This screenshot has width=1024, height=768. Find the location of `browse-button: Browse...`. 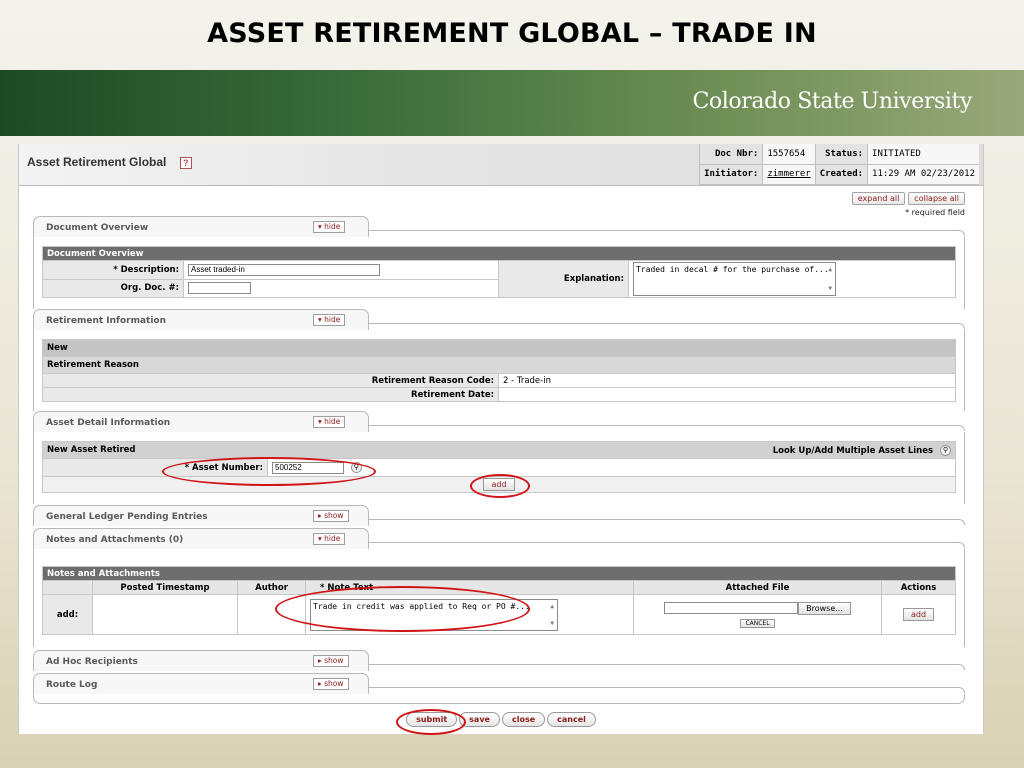

browse-button: Browse... is located at coordinates (824, 608).